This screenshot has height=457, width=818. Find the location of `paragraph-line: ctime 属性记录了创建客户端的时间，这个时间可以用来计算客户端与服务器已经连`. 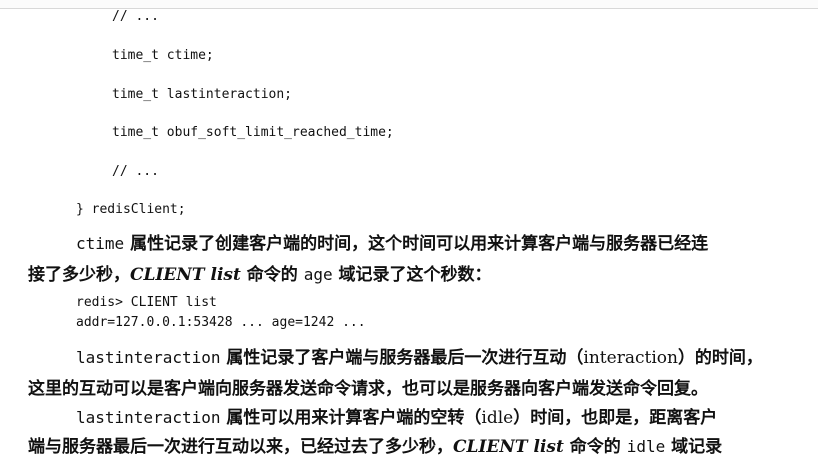

paragraph-line: ctime 属性记录了创建客户端的时间，这个时间可以用来计算客户端与服务器已经连 is located at coordinates (447, 241).